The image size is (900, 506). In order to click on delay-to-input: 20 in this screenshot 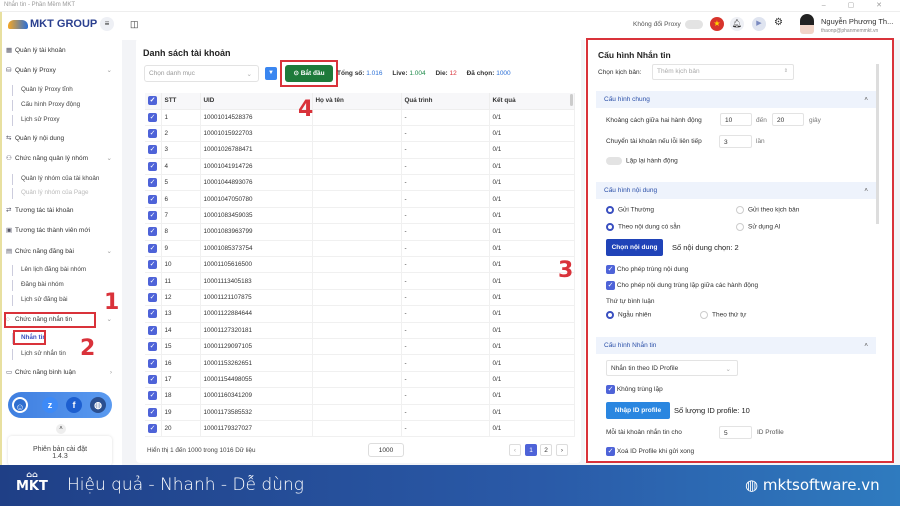, I will do `click(788, 119)`.